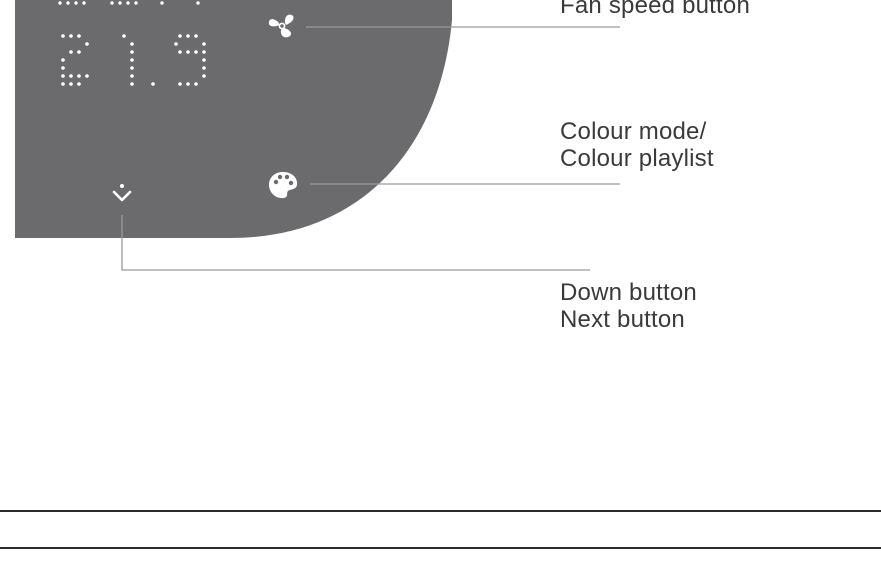  What do you see at coordinates (637, 158) in the screenshot?
I see `colour-playlist-label: Colour playlist` at bounding box center [637, 158].